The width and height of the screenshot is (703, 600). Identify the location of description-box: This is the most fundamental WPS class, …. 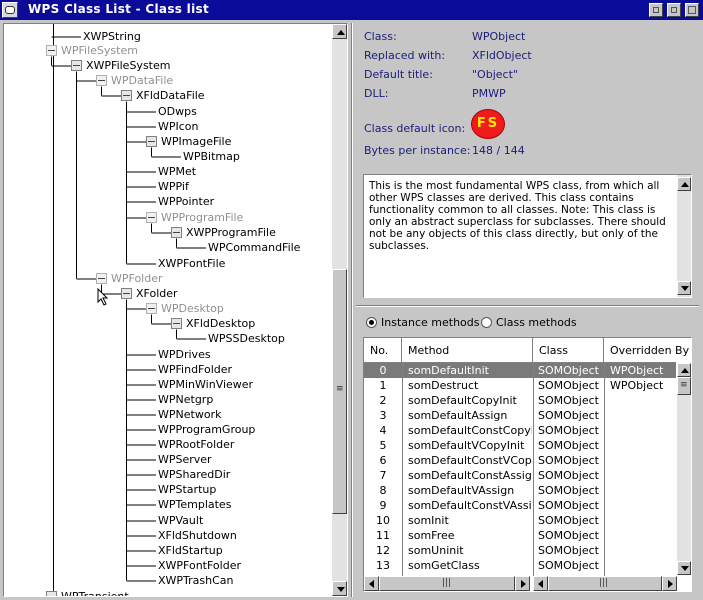
(527, 236).